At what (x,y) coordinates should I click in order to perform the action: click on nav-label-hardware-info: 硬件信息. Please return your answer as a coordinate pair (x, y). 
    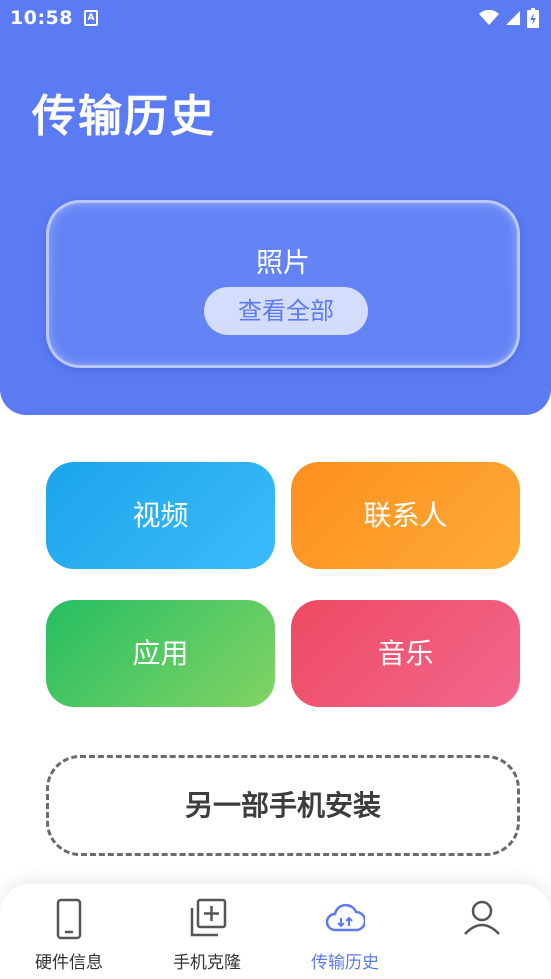
    Looking at the image, I should click on (69, 963).